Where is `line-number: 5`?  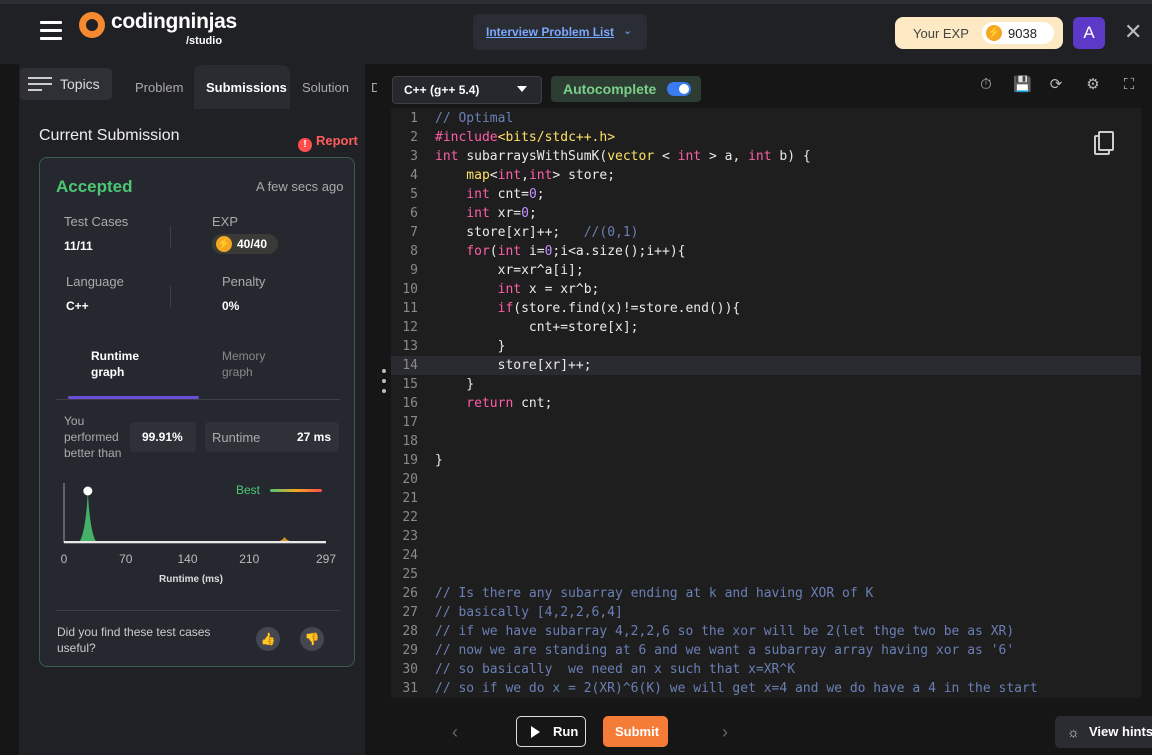 line-number: 5 is located at coordinates (414, 194).